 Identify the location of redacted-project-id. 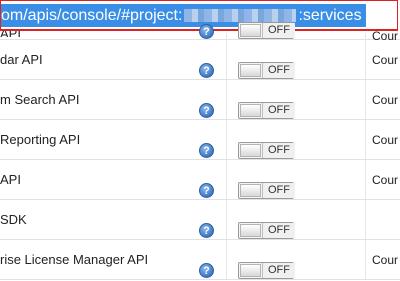
(240, 16).